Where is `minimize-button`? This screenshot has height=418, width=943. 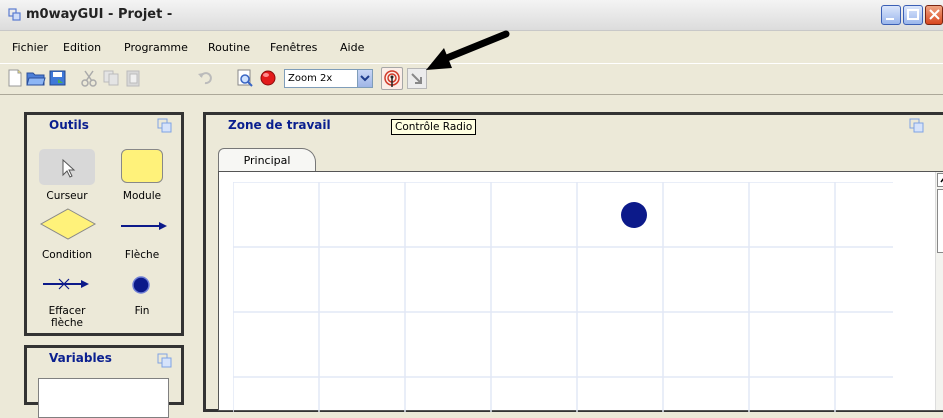
minimize-button is located at coordinates (891, 15).